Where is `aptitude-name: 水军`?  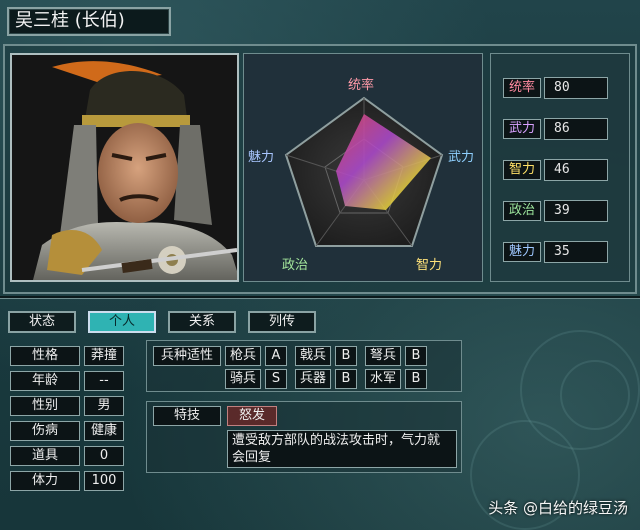 aptitude-name: 水军 is located at coordinates (383, 379).